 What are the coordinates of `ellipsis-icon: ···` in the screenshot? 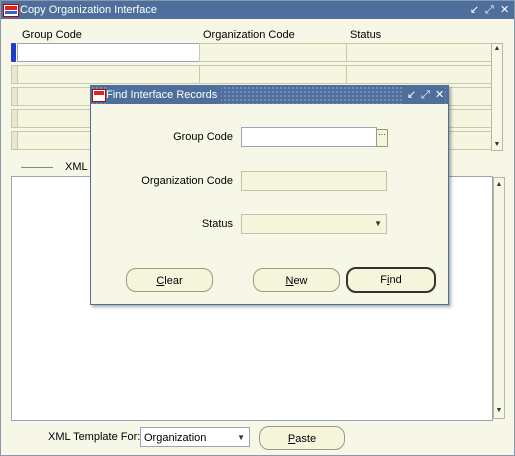 It's located at (382, 138).